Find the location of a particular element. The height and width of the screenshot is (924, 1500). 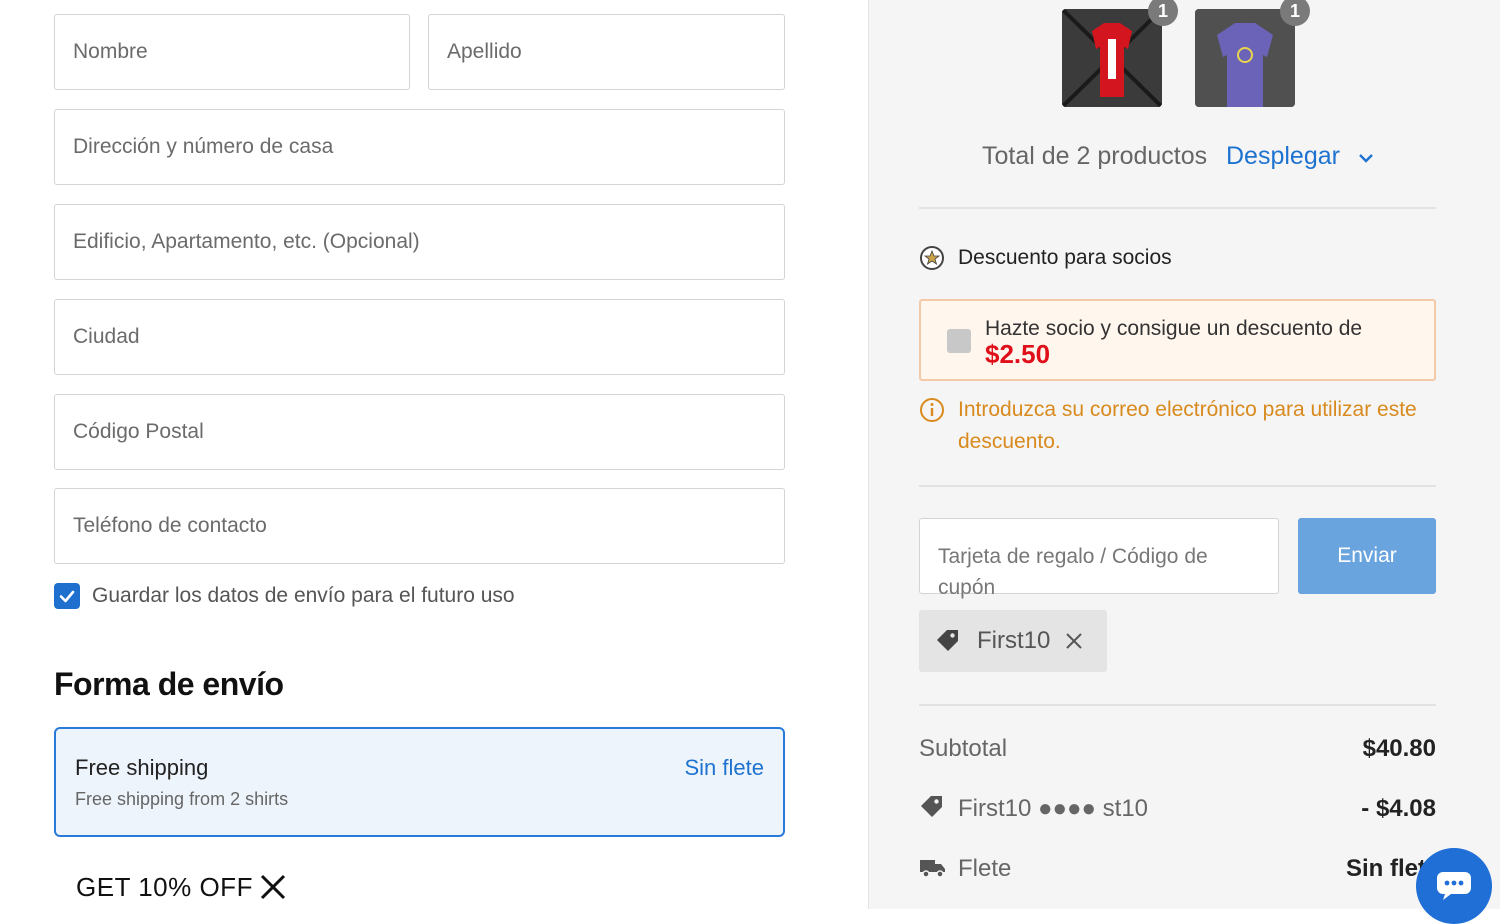

applied-coupon-tag: First10 is located at coordinates (1013, 641).